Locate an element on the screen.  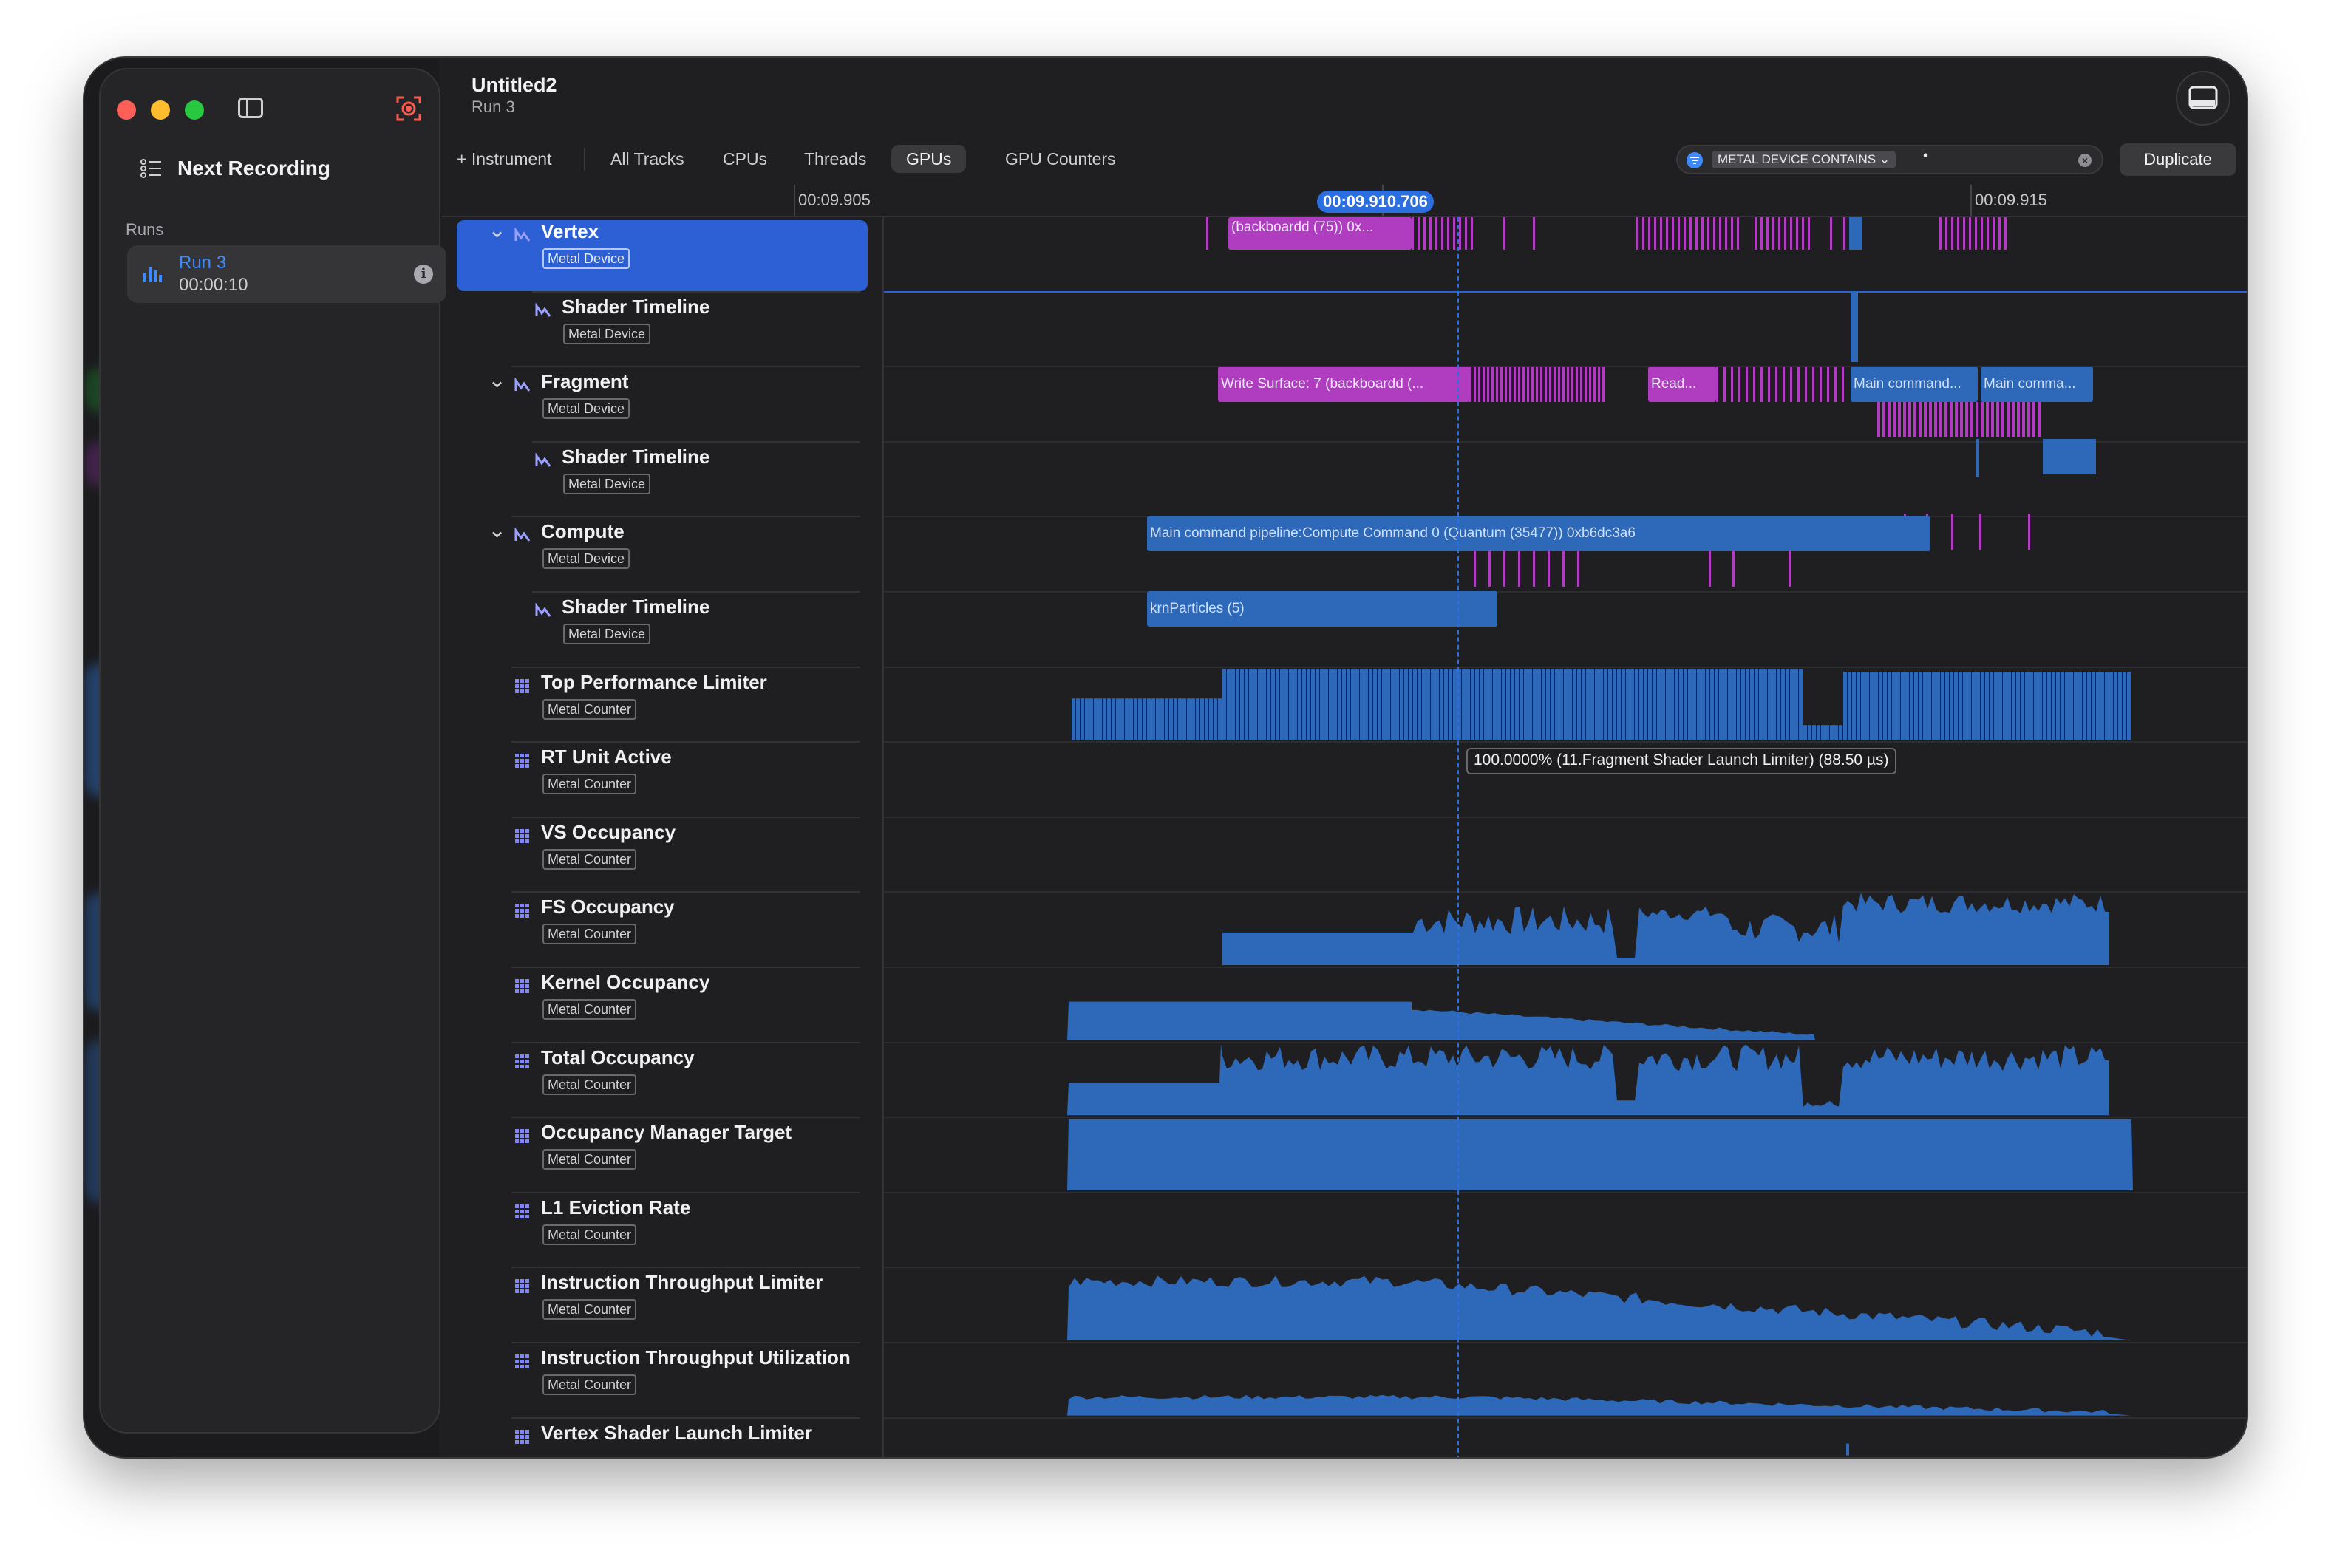
info-icon: i is located at coordinates (423, 274).